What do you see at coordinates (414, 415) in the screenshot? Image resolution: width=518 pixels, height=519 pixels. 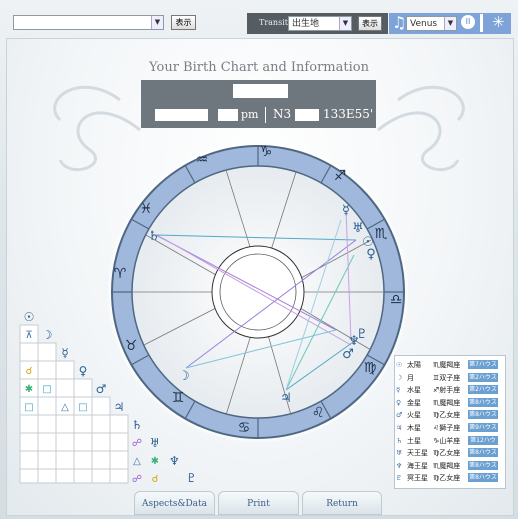 I see `planet-name: 火星` at bounding box center [414, 415].